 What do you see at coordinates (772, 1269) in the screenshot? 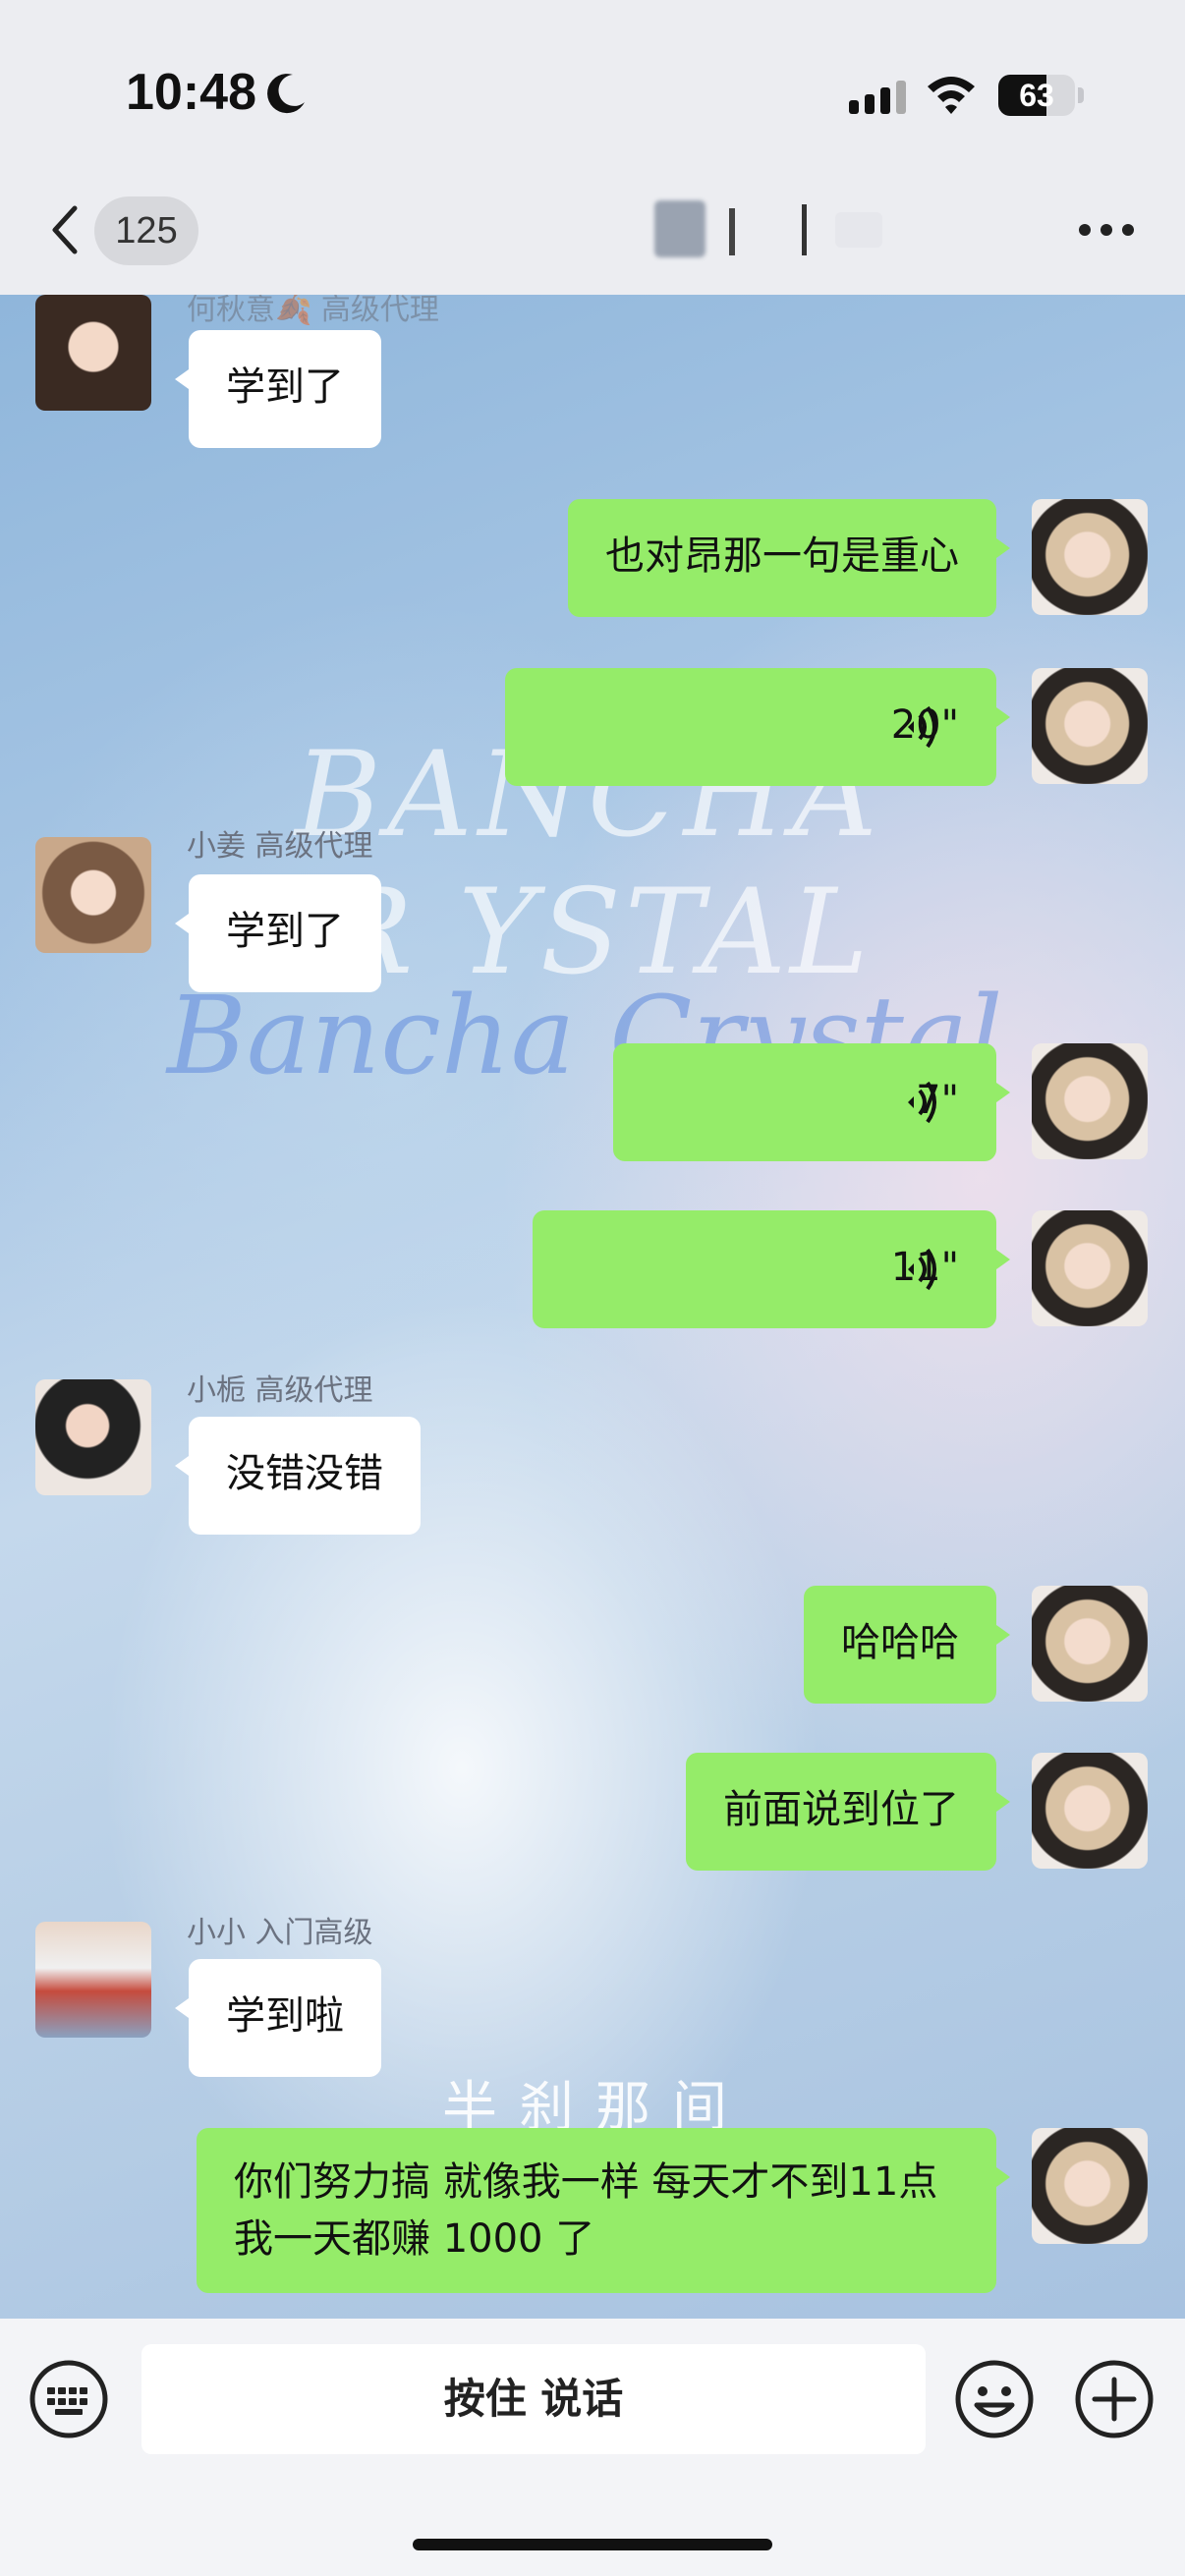
I see `voice-message-bubble: 11"` at bounding box center [772, 1269].